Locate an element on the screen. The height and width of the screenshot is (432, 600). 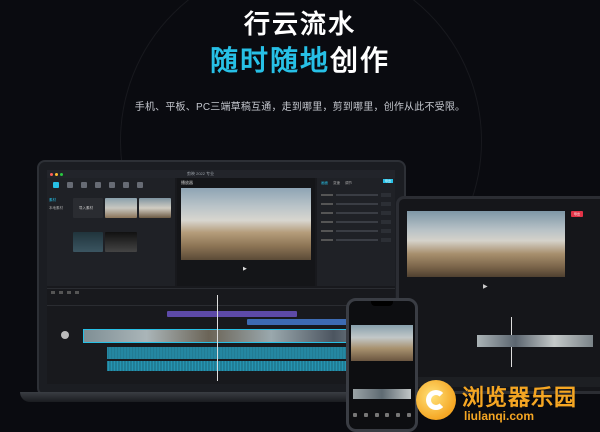
side-item-local: 本地素材 is located at coordinates (58, 208).